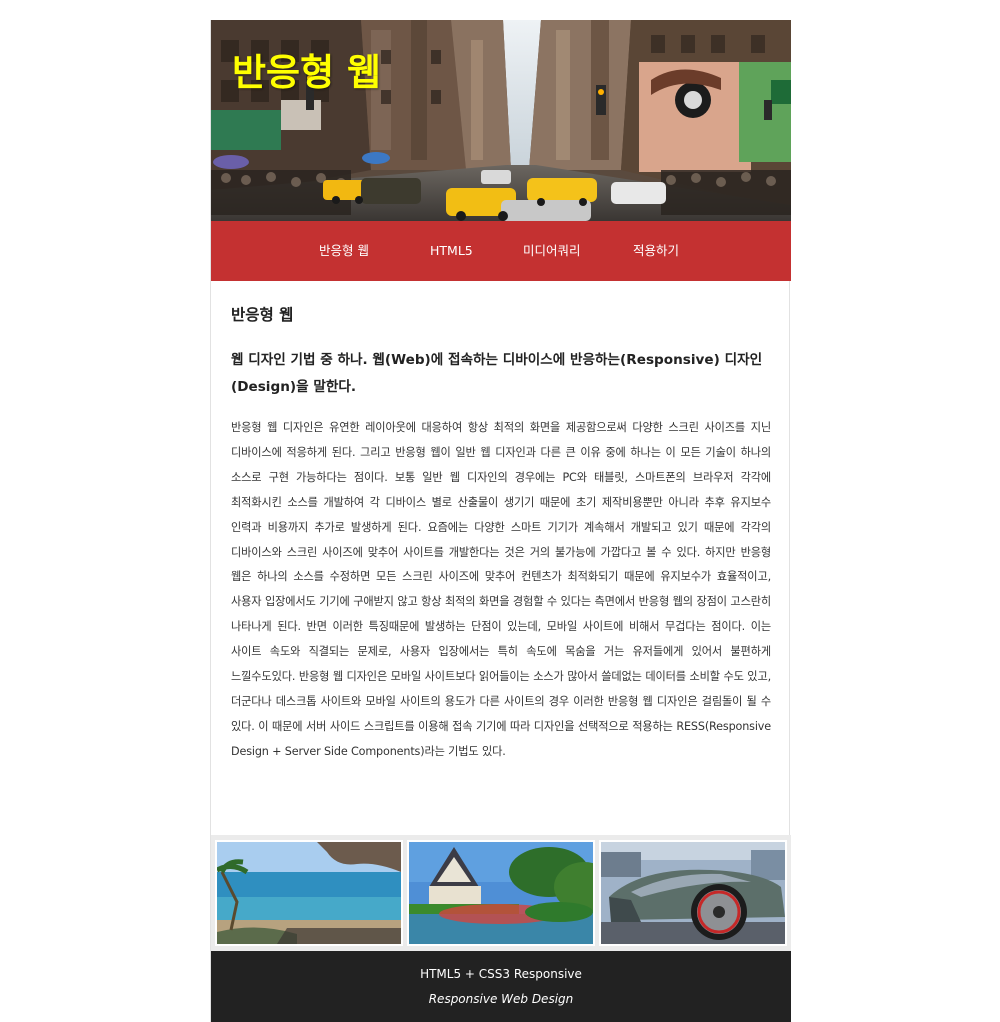  I want to click on nav-item-apply: 적용하기, so click(656, 251).